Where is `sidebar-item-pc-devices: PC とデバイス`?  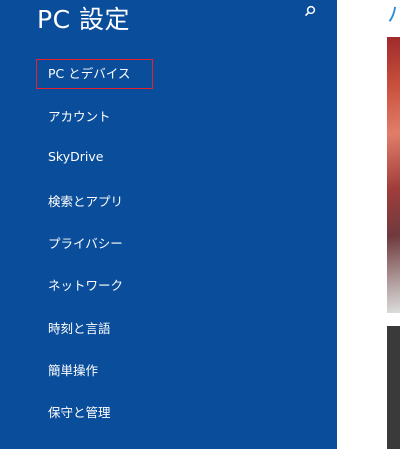
sidebar-item-pc-devices: PC とデバイス is located at coordinates (94, 74).